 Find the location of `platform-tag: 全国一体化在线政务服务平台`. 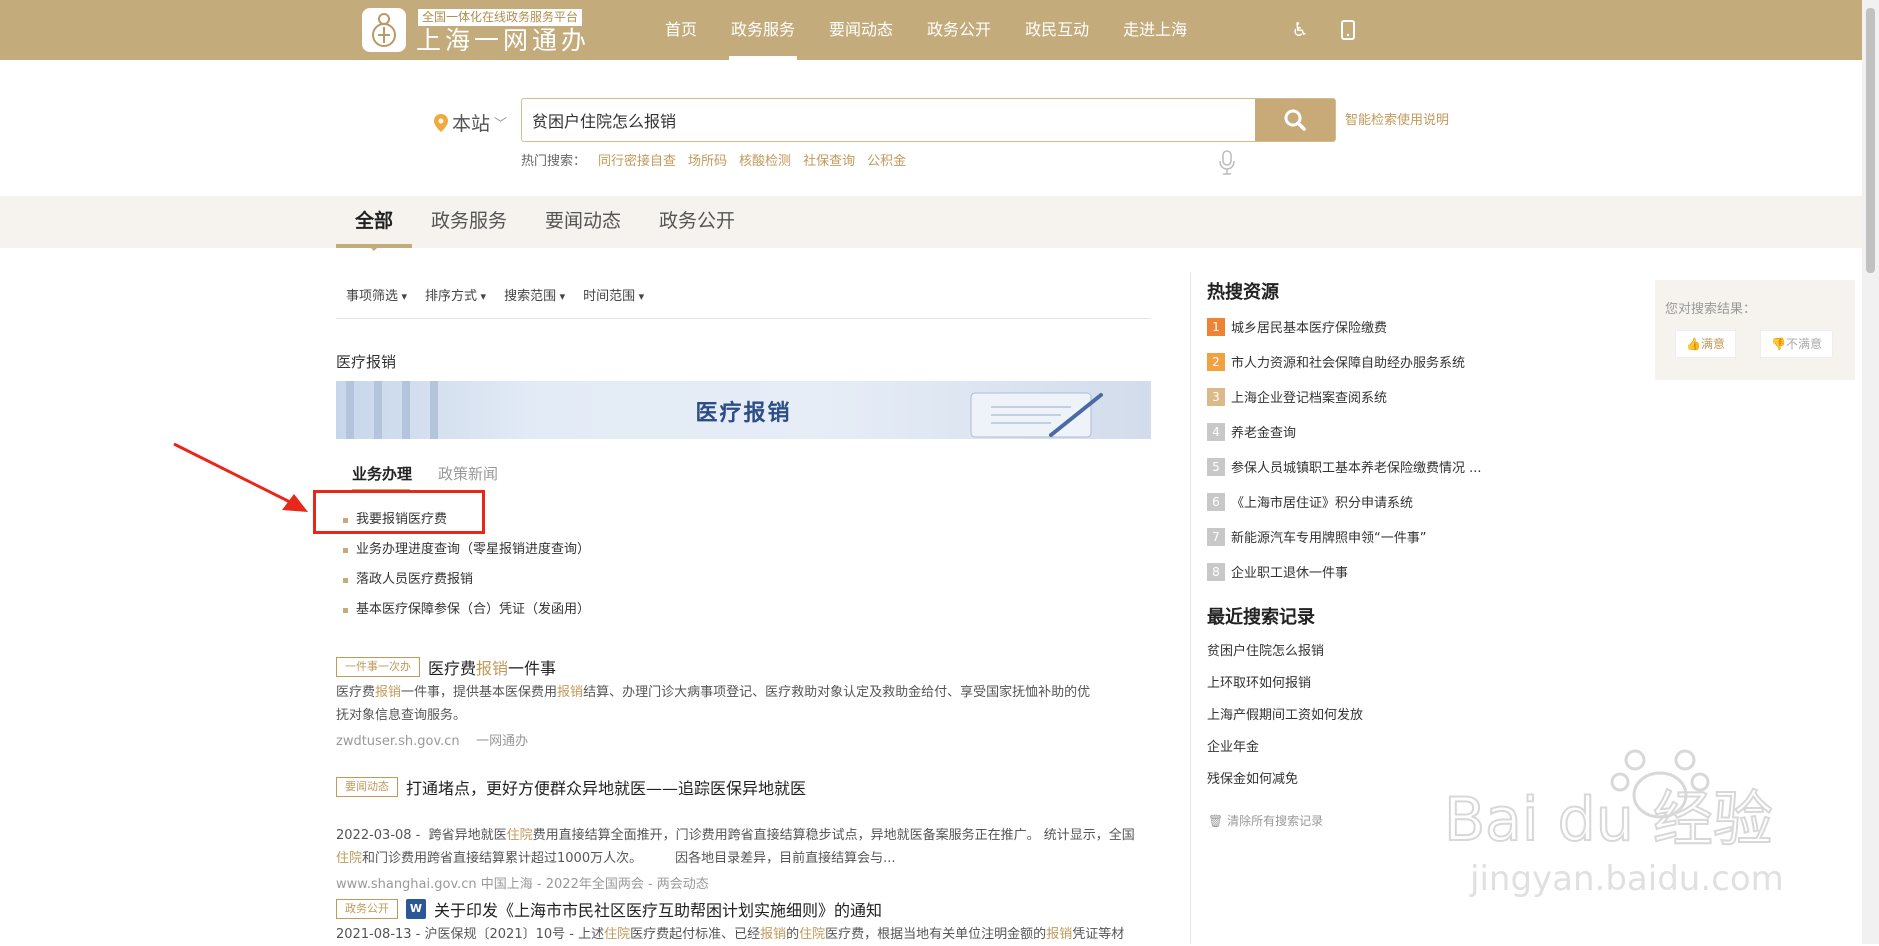

platform-tag: 全国一体化在线政务服务平台 is located at coordinates (500, 17).